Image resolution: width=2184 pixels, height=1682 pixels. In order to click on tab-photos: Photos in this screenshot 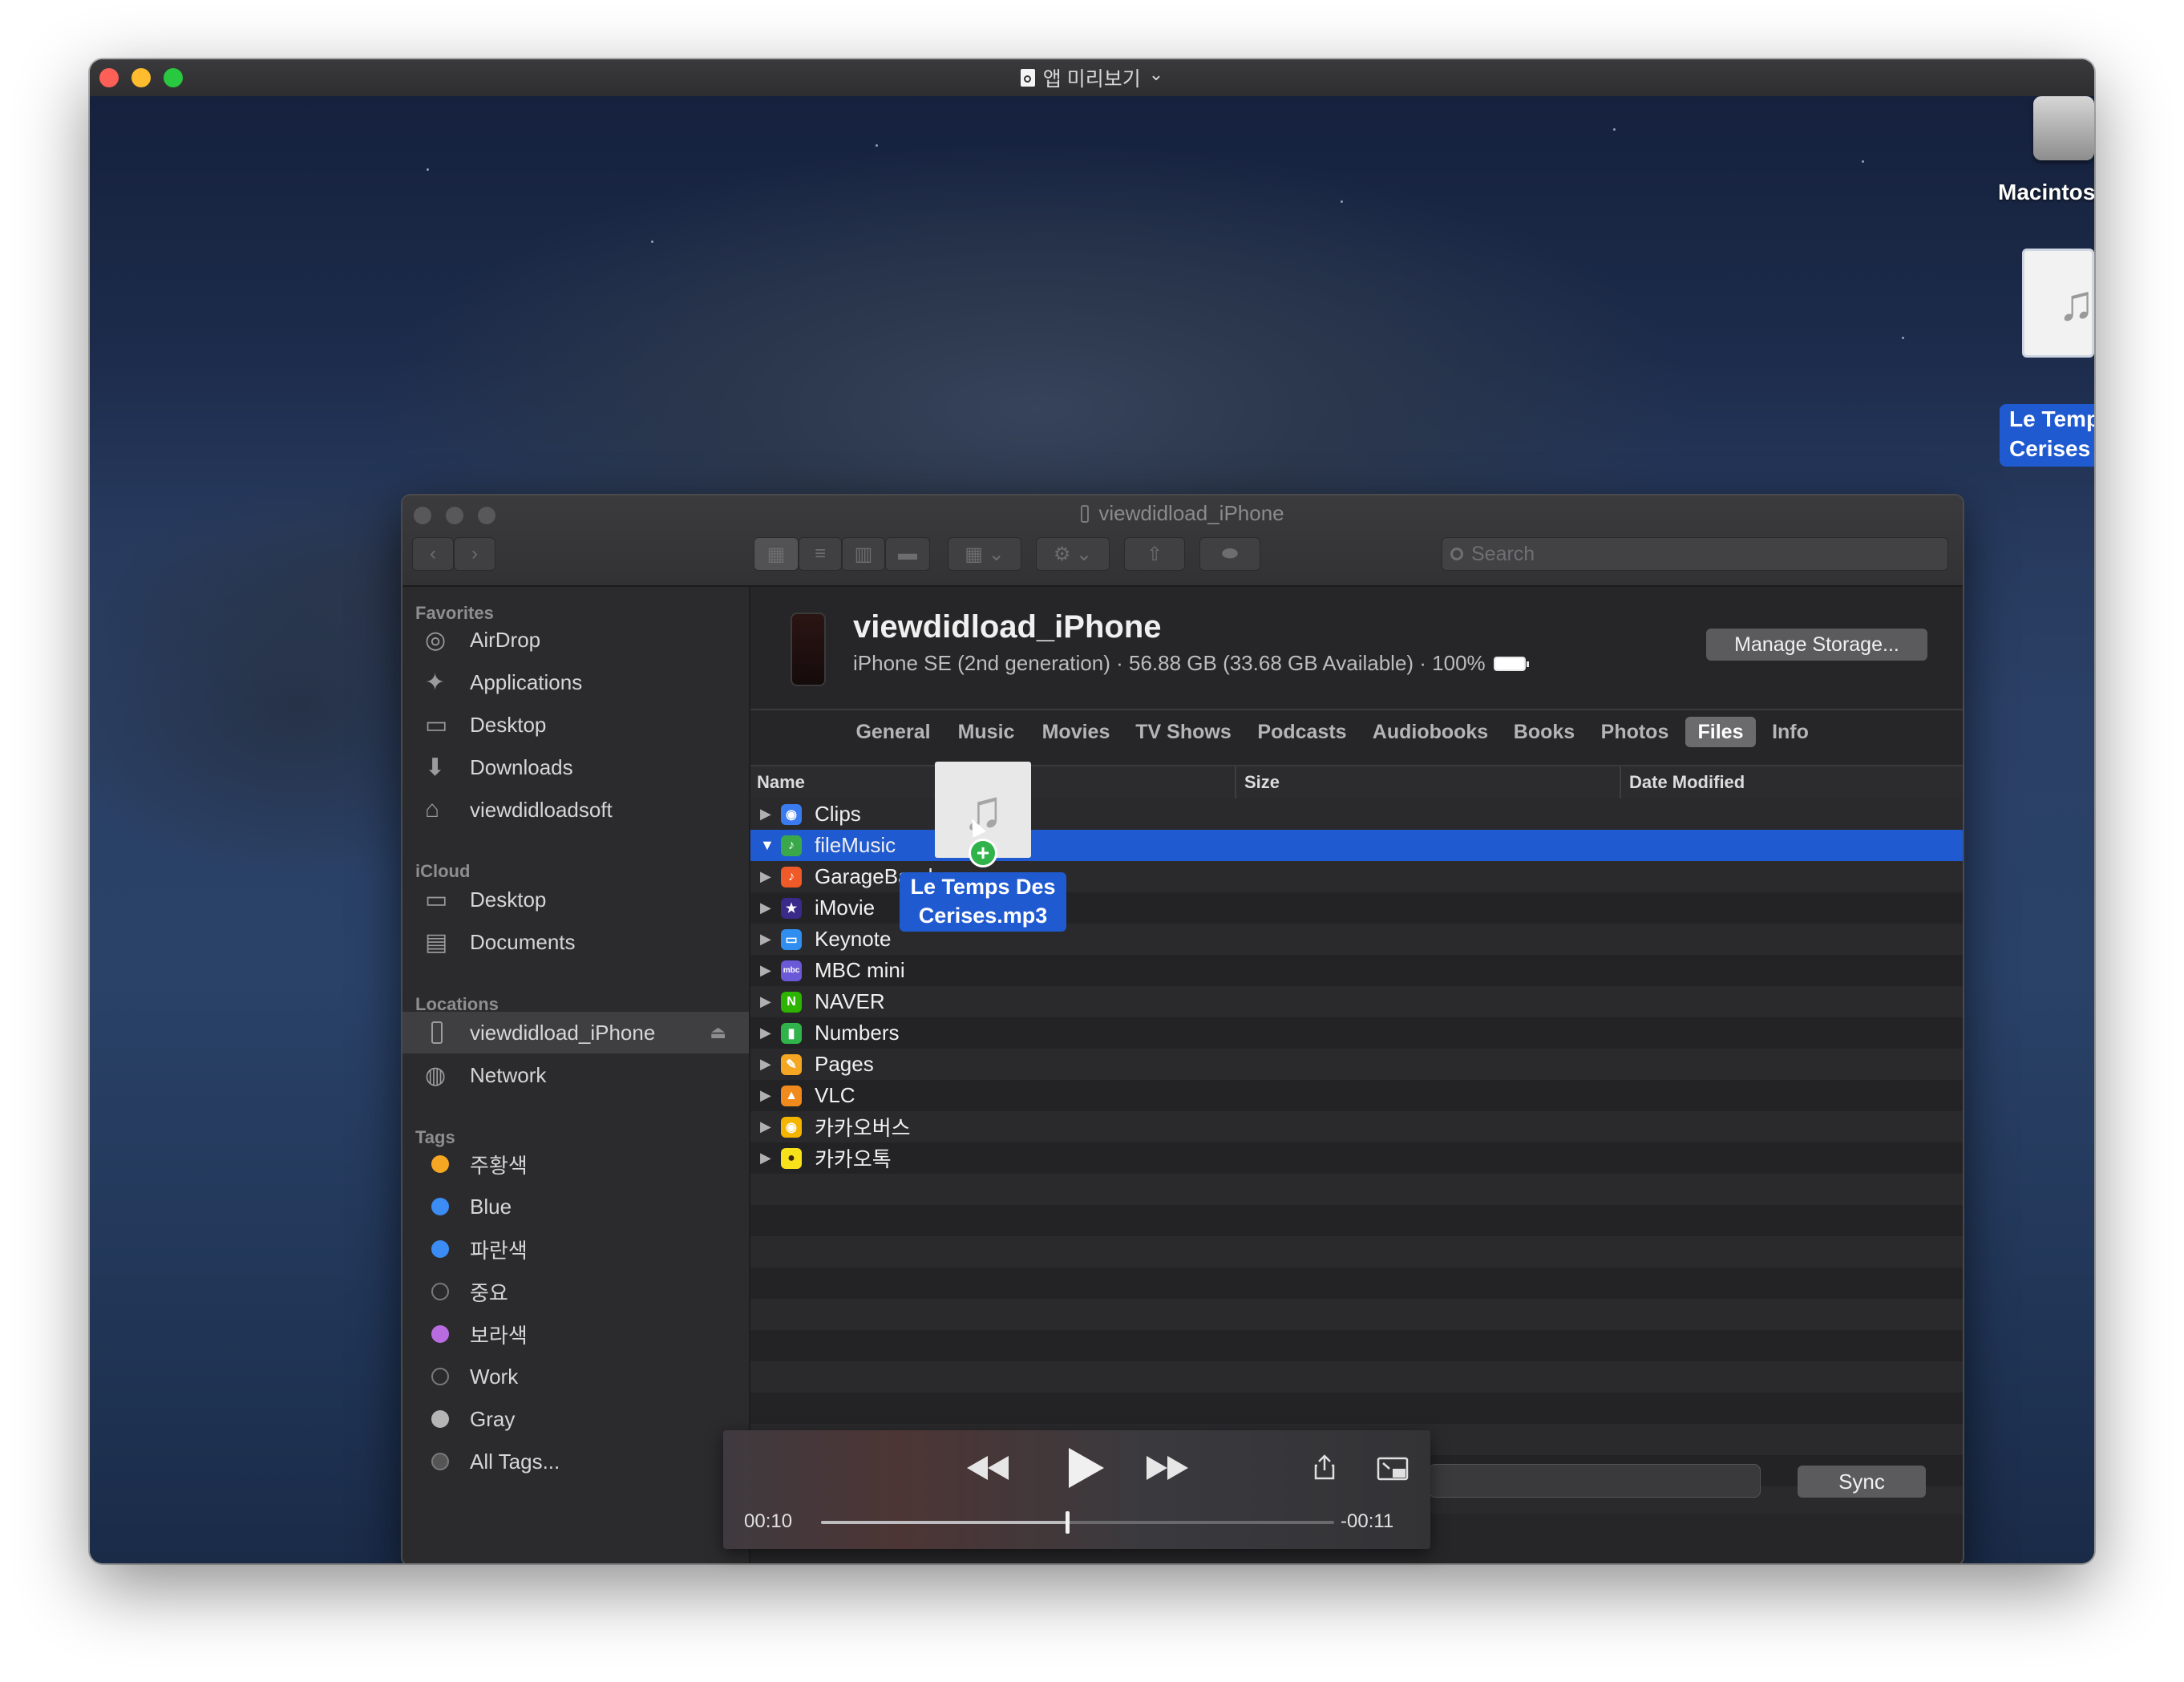, I will do `click(1635, 732)`.